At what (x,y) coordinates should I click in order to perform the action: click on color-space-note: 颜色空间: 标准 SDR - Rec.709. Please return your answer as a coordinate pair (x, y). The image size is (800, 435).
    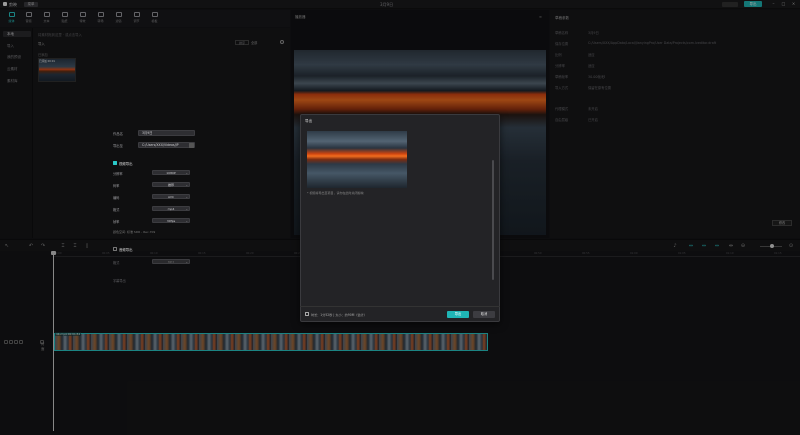
    Looking at the image, I should click on (134, 232).